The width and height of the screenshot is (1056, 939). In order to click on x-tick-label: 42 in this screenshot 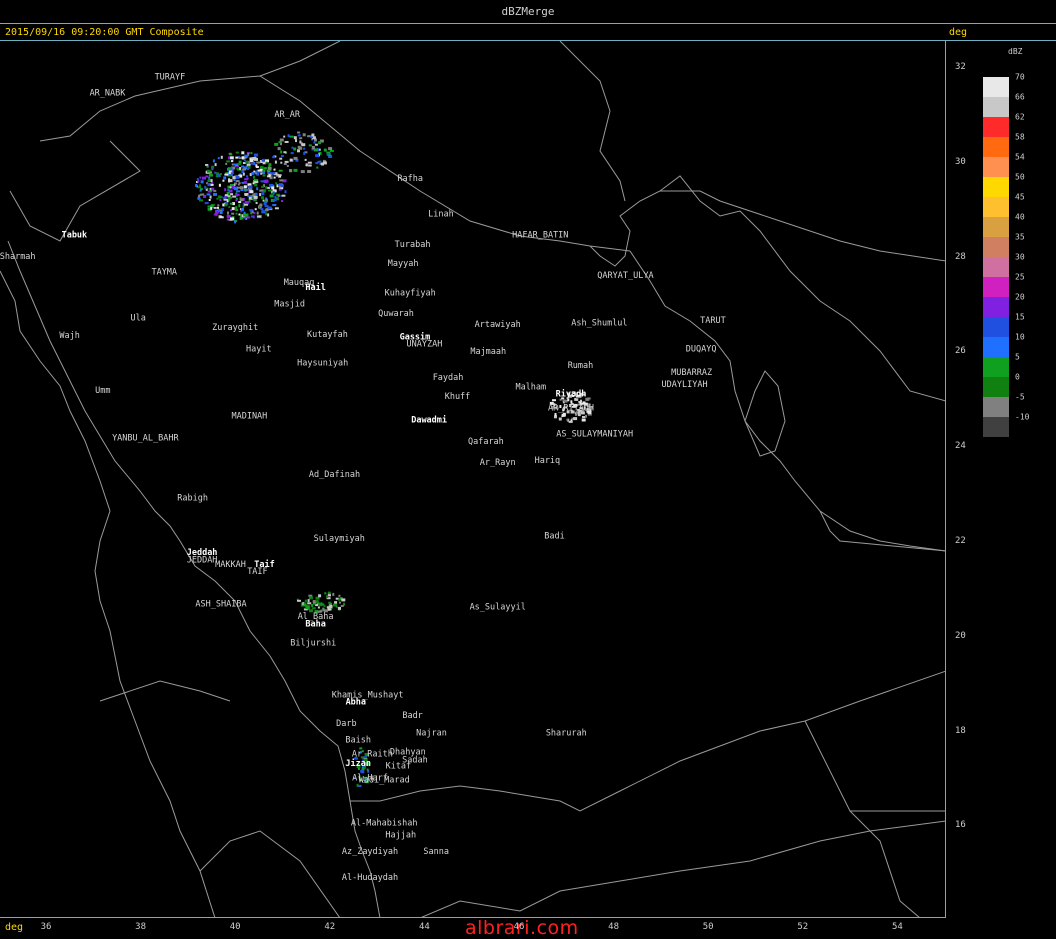, I will do `click(330, 927)`.